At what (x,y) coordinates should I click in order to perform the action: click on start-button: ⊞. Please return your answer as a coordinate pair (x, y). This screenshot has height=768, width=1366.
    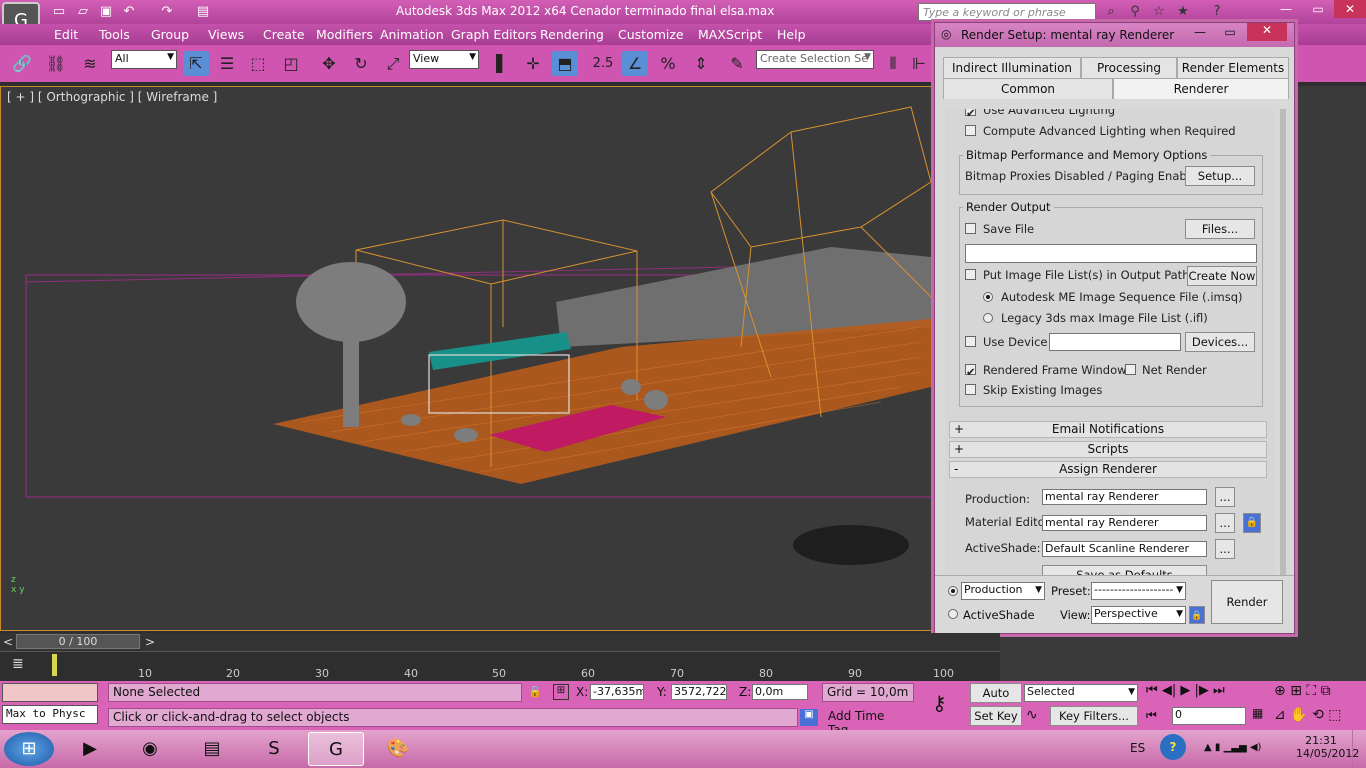
    Looking at the image, I should click on (29, 749).